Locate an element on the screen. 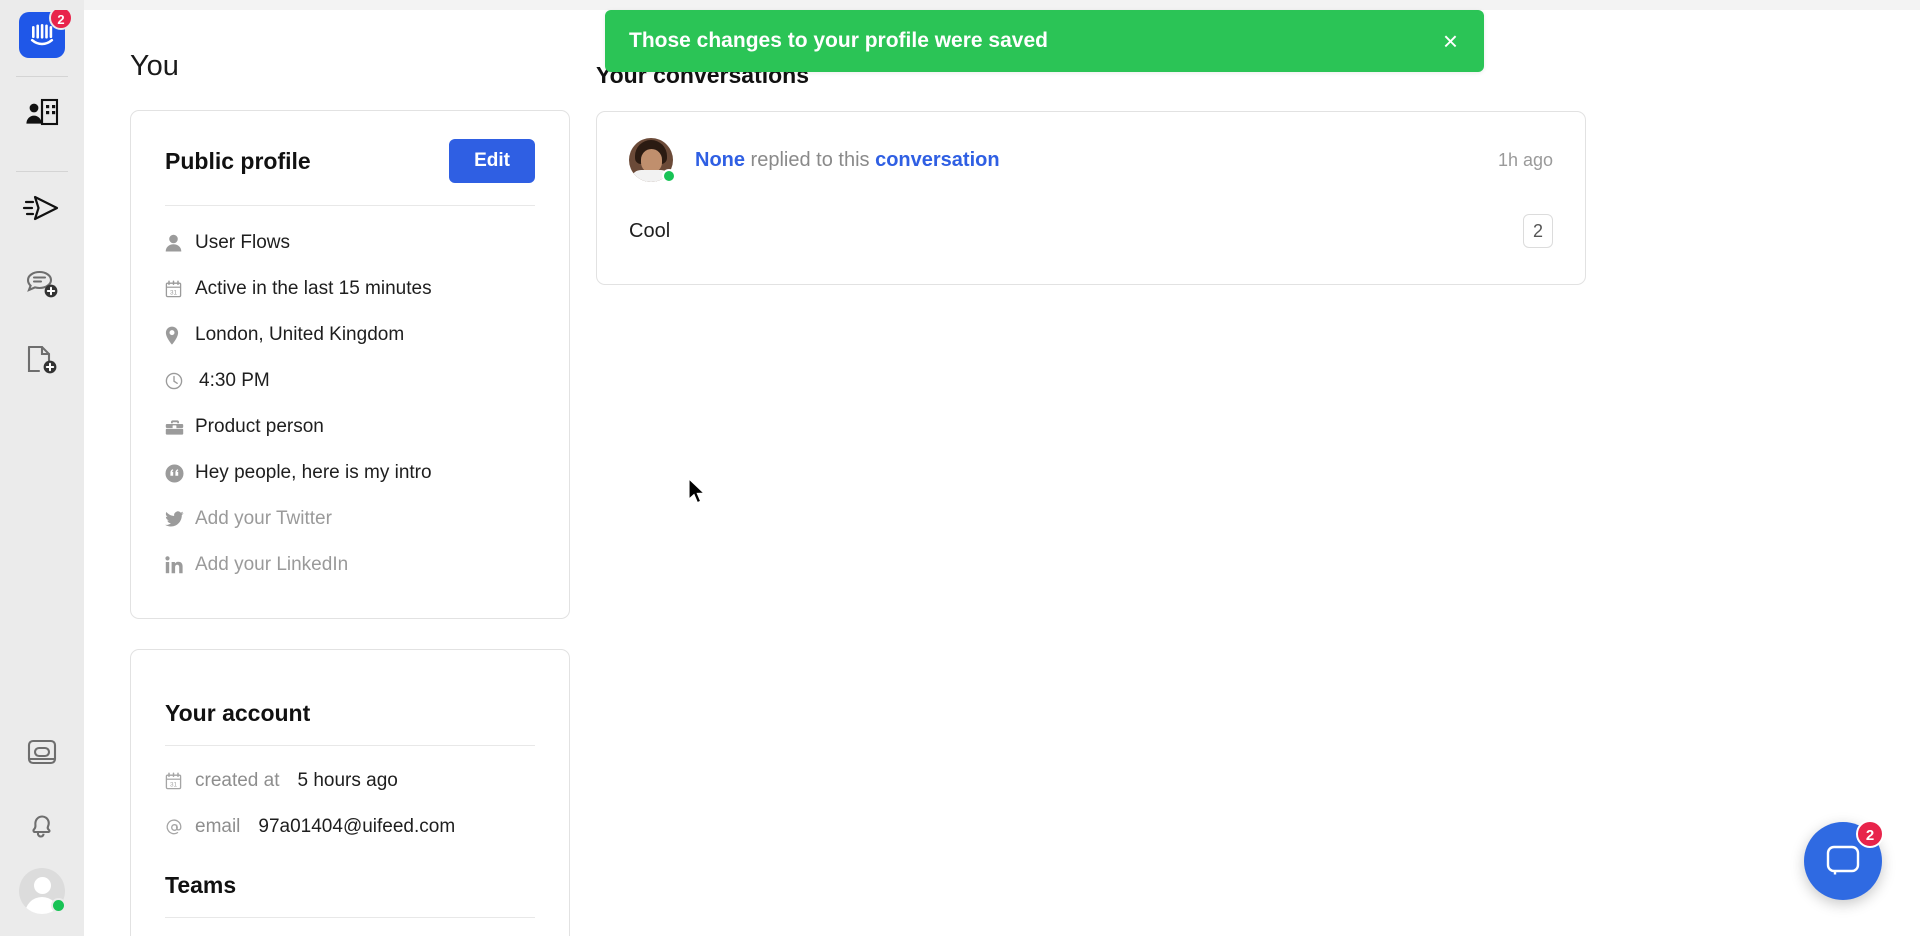 The image size is (1920, 936). conversation-avatar is located at coordinates (652, 160).